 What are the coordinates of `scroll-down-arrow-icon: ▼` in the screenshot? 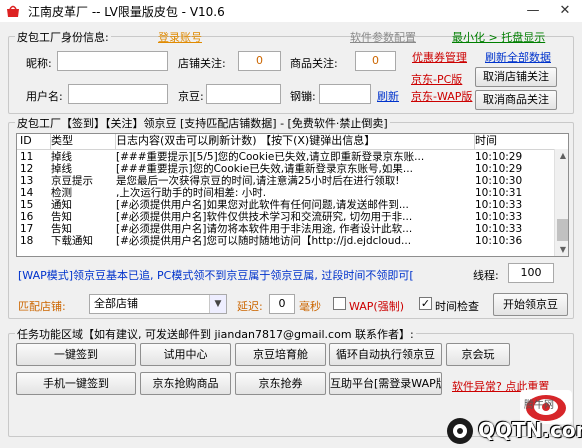 It's located at (561, 249).